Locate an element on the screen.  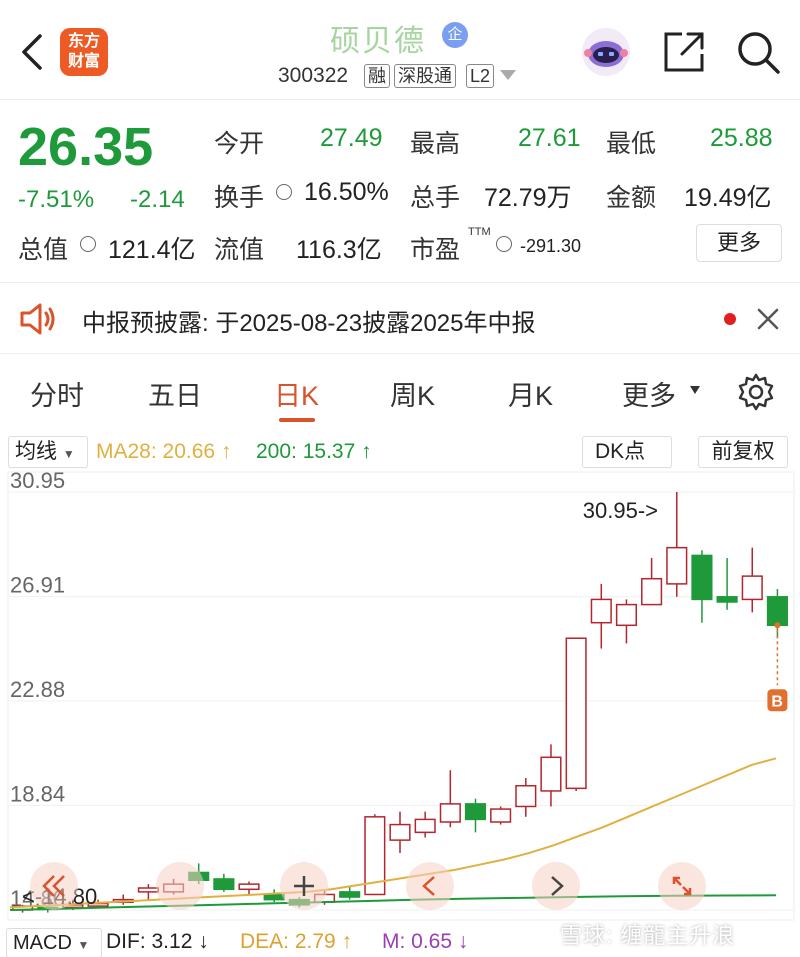
ma200-legend: 200: 15.37 ↑ is located at coordinates (314, 452).